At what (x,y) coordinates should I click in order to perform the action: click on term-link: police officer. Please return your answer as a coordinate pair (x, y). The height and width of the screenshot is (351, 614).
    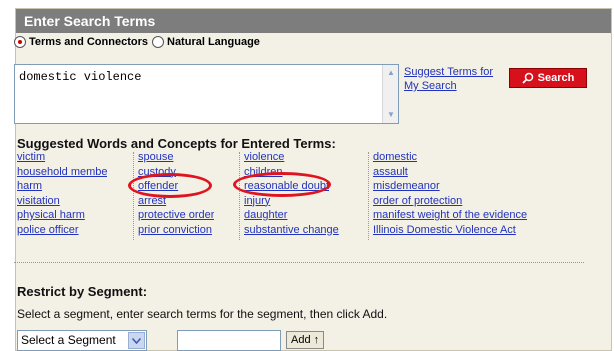
    Looking at the image, I should click on (62, 230).